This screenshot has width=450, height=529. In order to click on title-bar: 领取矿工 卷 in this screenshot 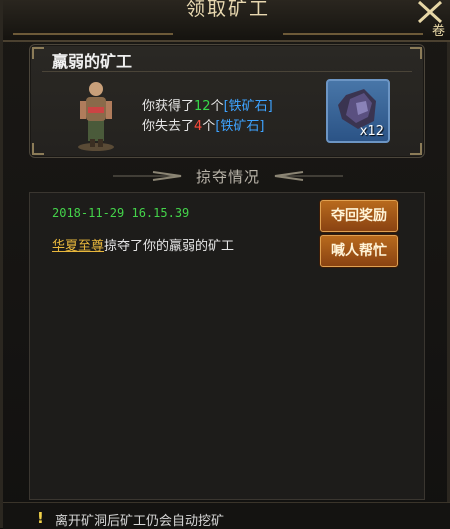, I will do `click(226, 21)`.